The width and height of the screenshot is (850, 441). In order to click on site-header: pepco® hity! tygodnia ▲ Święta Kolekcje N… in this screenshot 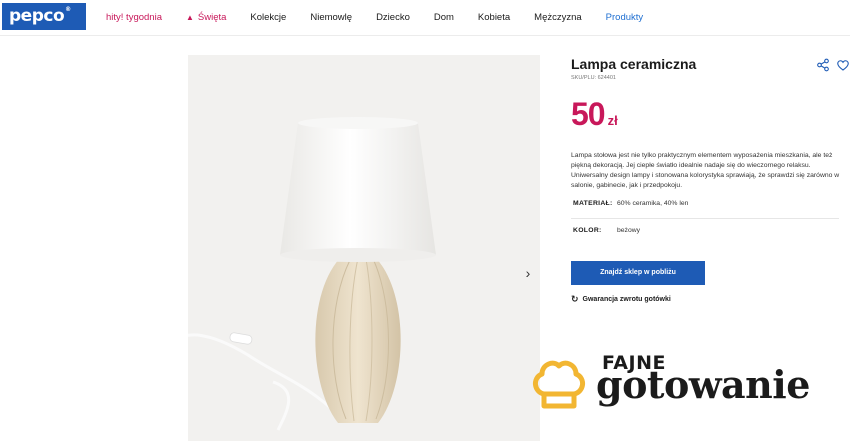, I will do `click(425, 18)`.